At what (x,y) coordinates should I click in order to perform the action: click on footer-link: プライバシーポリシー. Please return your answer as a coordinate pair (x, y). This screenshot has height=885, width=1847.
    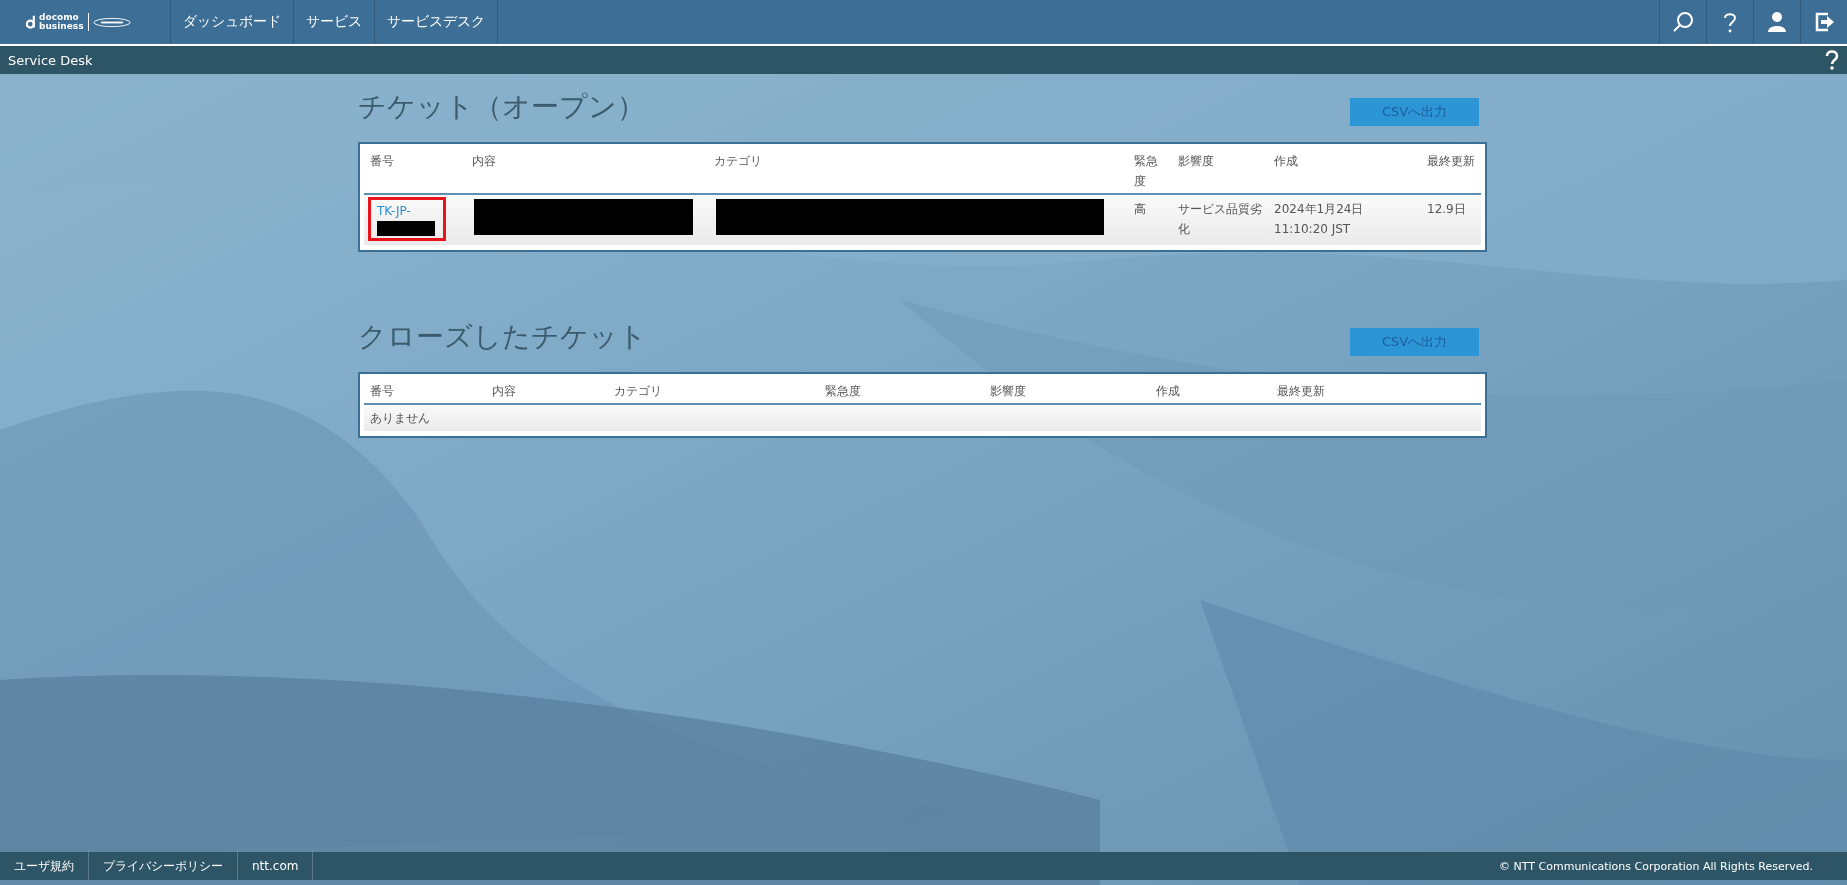
    Looking at the image, I should click on (163, 866).